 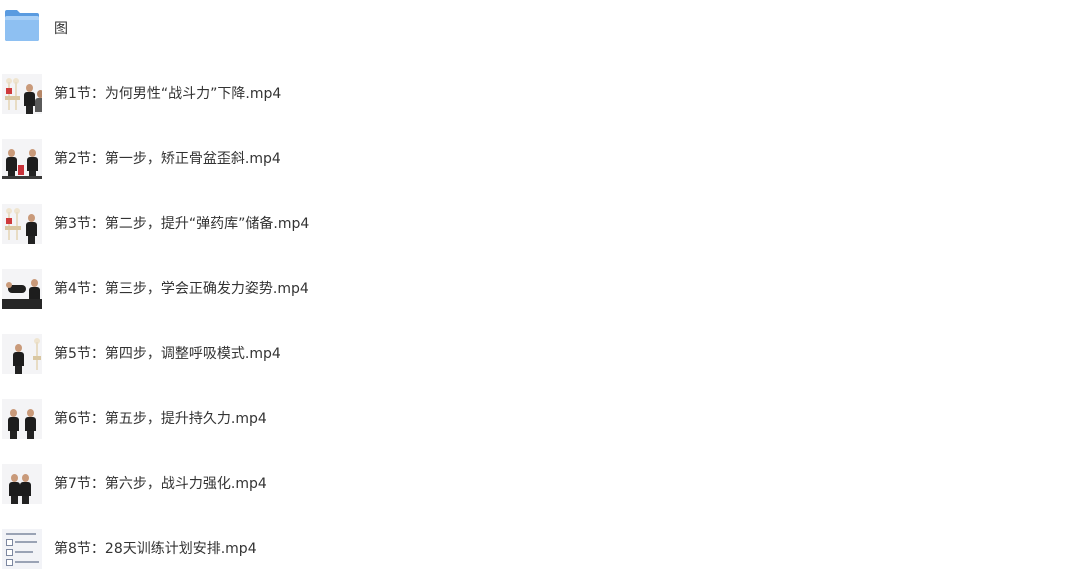 I want to click on file-name: 第7节：第六步，战斗力强化.mp4, so click(x=160, y=483).